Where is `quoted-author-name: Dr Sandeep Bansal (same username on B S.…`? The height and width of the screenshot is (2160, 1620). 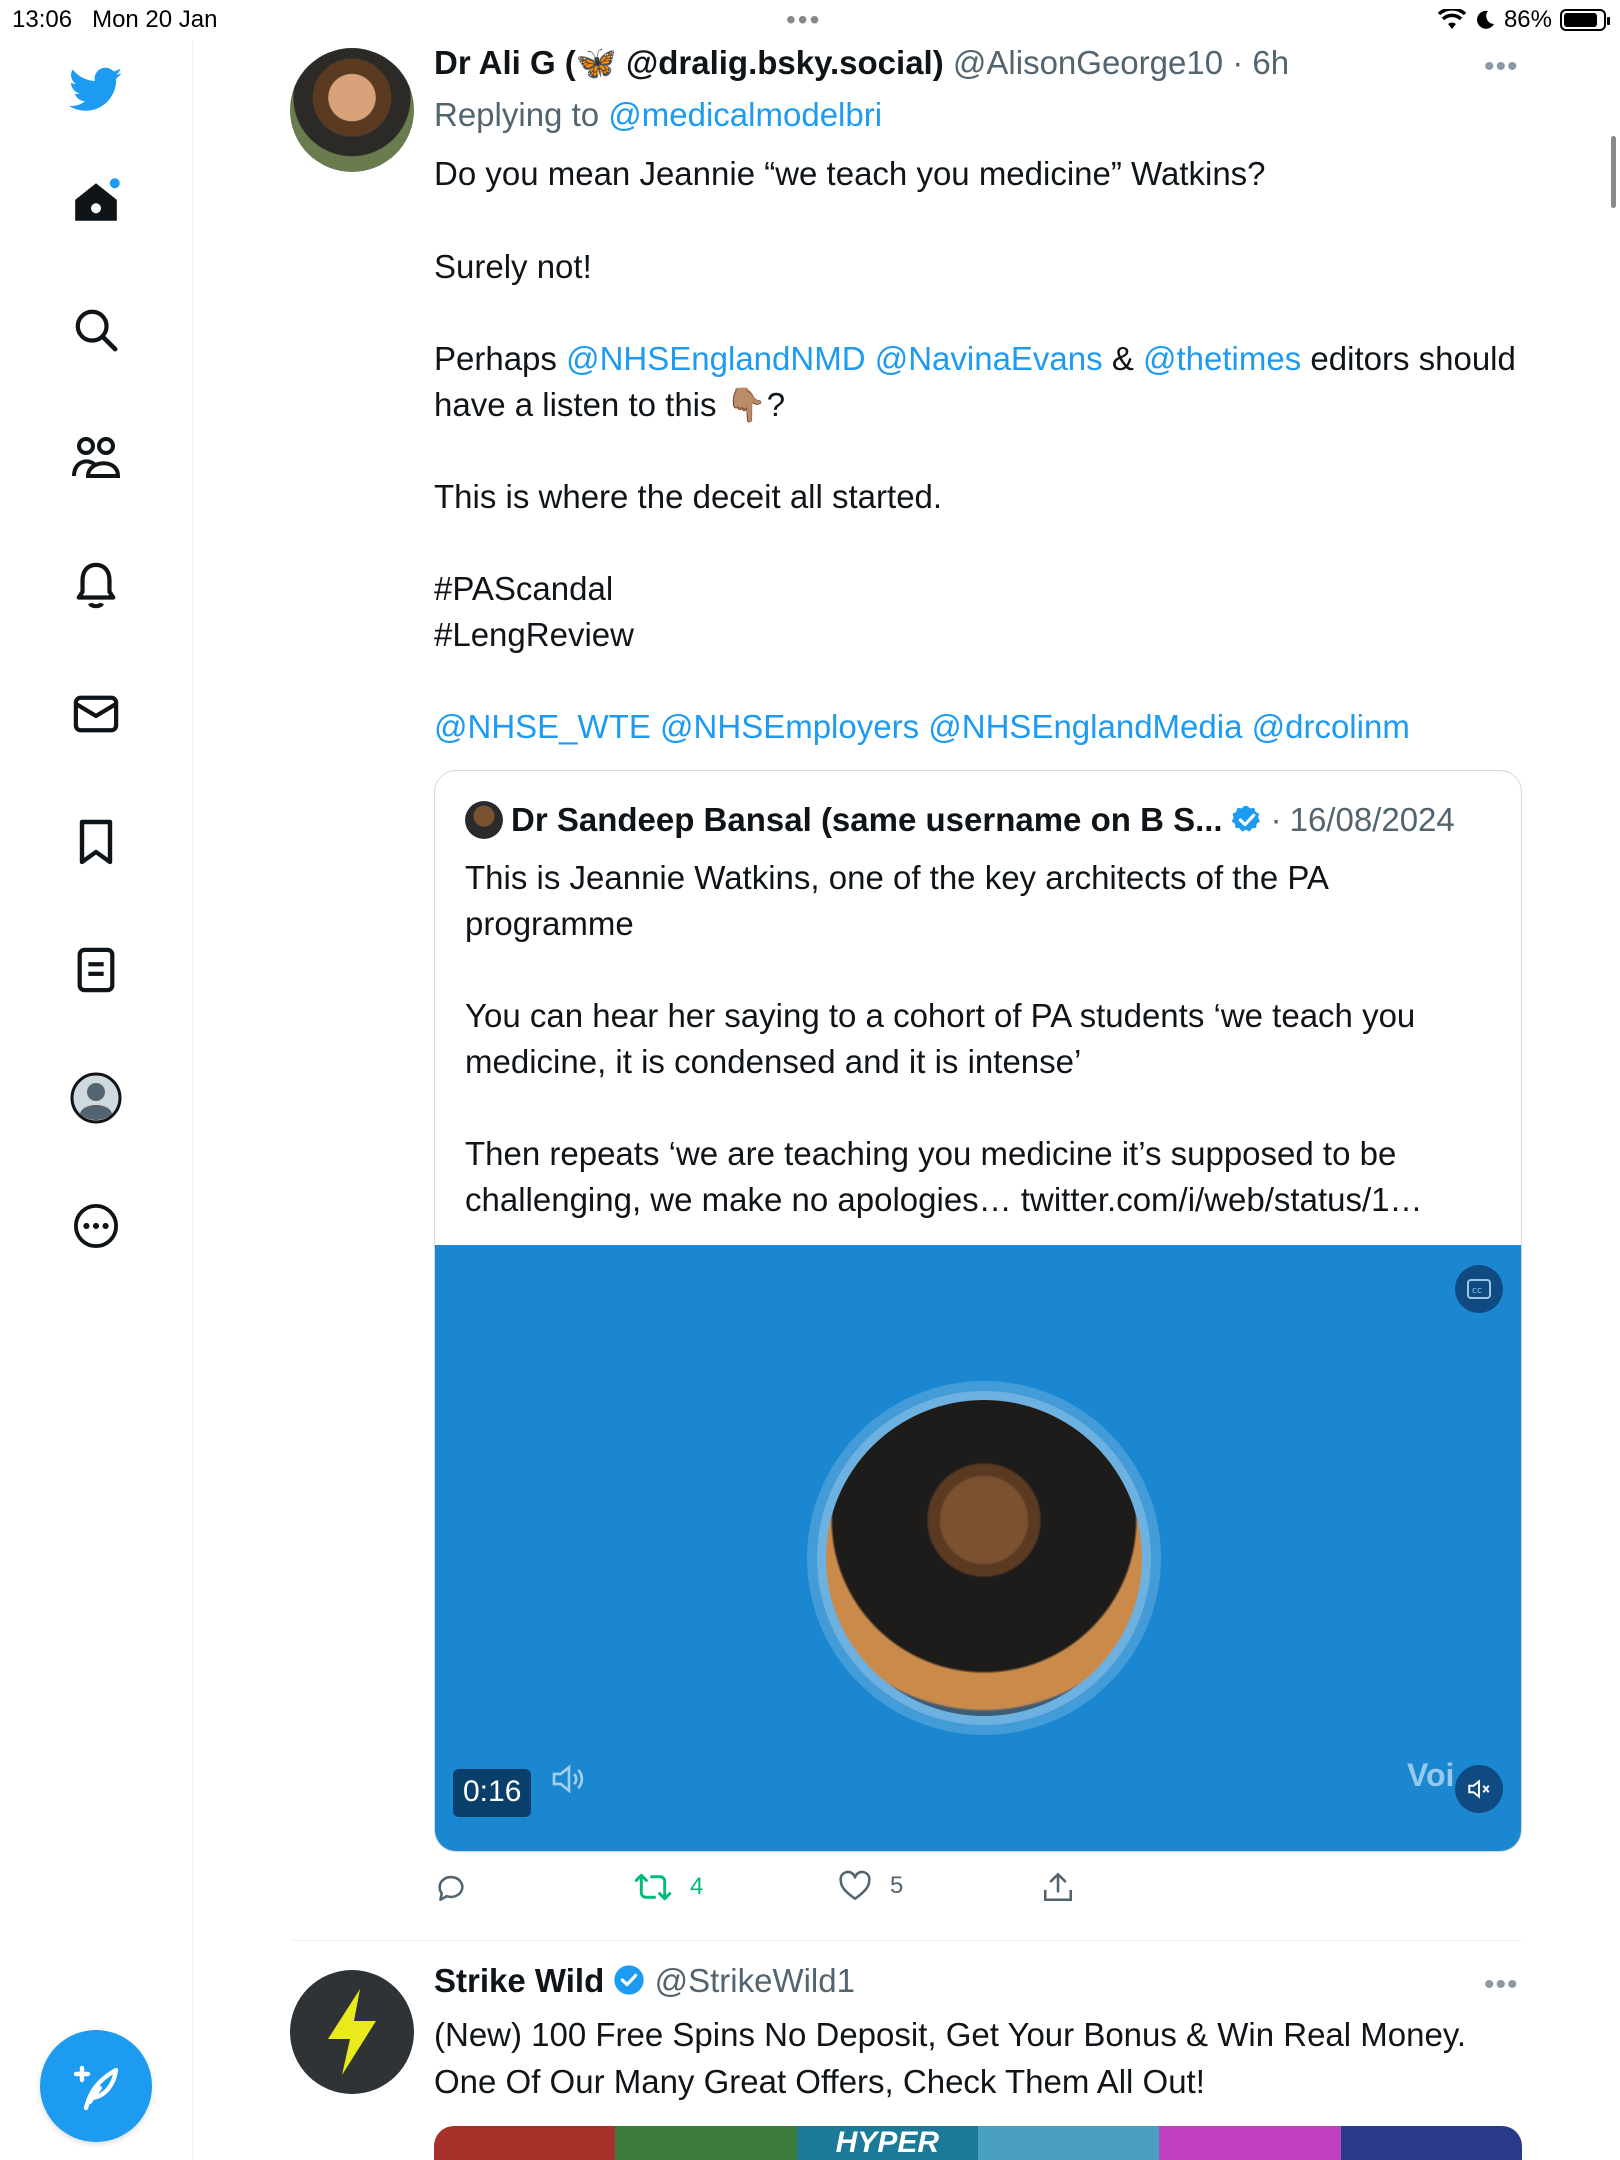 quoted-author-name: Dr Sandeep Bansal (same username on B S.… is located at coordinates (867, 820).